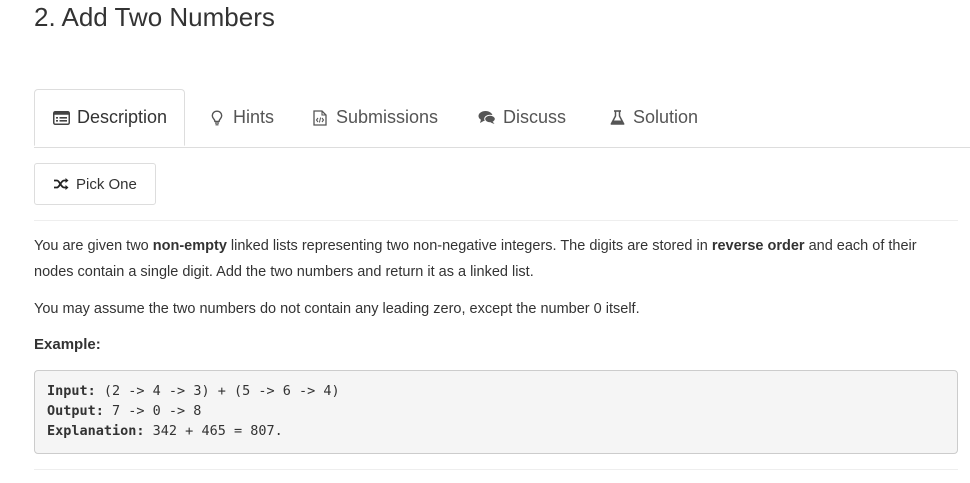 Image resolution: width=970 pixels, height=483 pixels. Describe the element at coordinates (217, 391) in the screenshot. I see `input-value: (2 -> 4 -> 3) + (5 -> 6 -> 4)` at that location.